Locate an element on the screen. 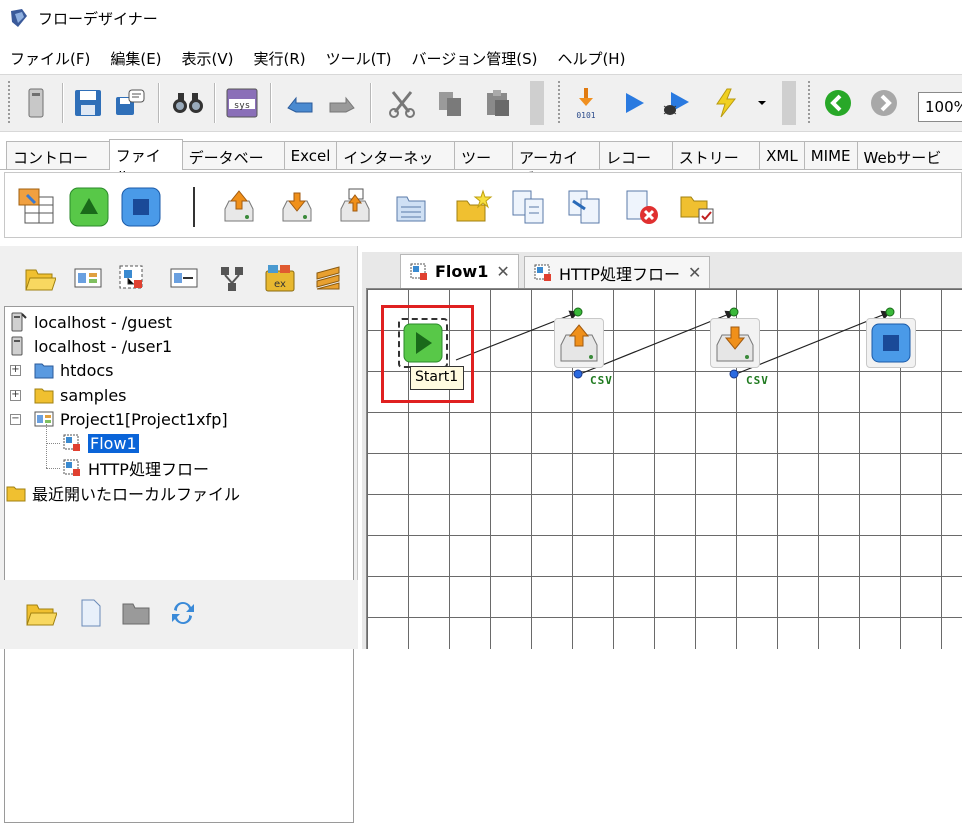 The image size is (962, 823). new-project-button is located at coordinates (88, 278).